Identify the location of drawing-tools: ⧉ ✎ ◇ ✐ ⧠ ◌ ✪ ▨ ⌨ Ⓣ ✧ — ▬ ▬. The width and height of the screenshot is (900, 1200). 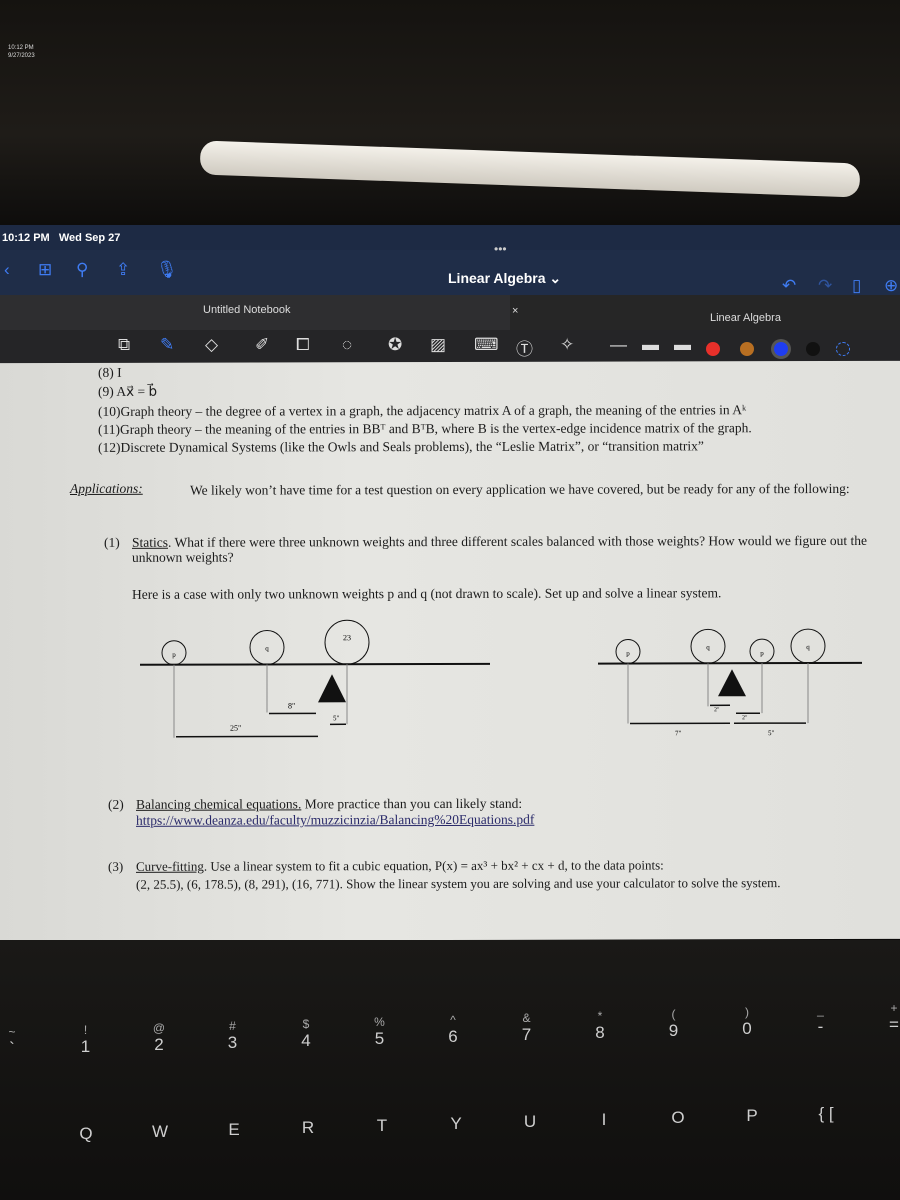
(450, 347).